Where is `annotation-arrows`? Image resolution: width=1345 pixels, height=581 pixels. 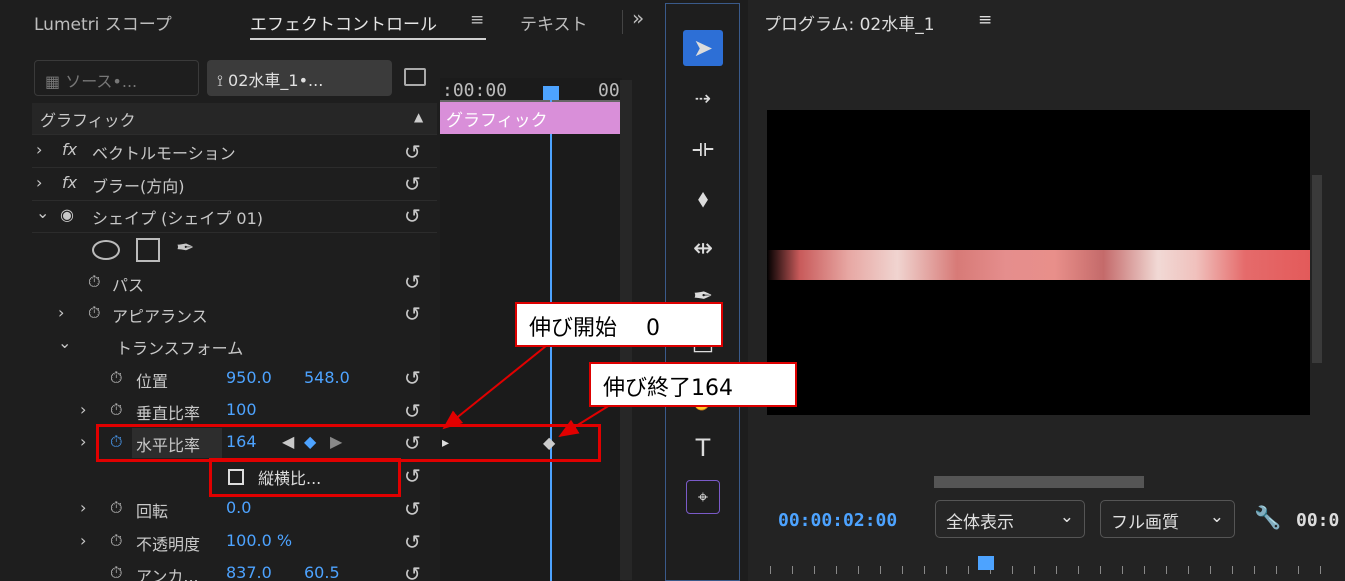
annotation-arrows is located at coordinates (526, 391).